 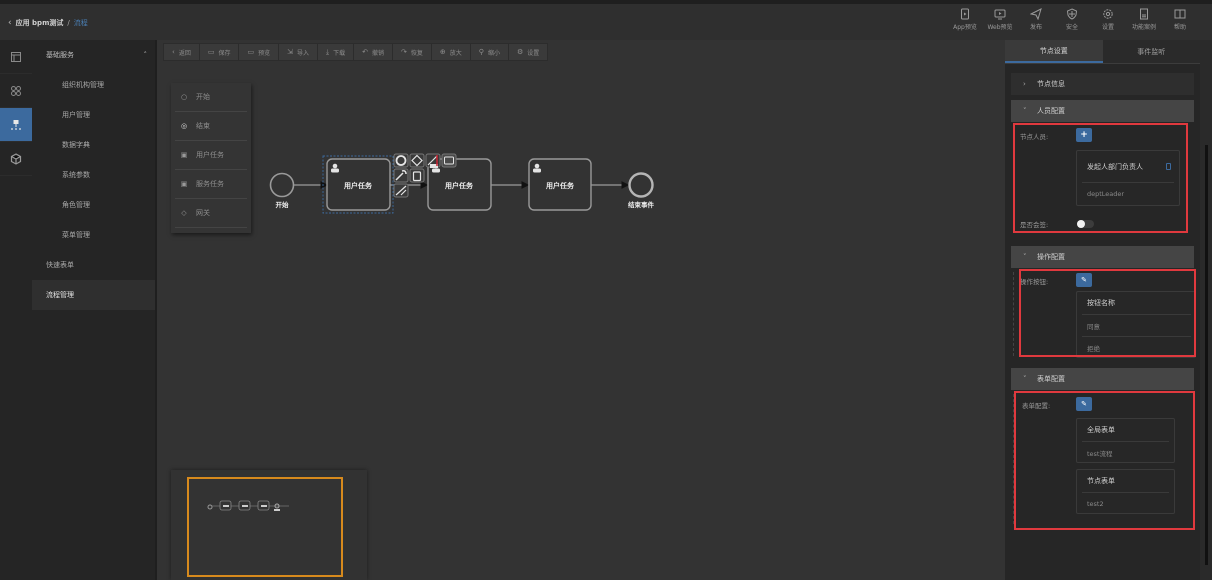 What do you see at coordinates (374, 52) in the screenshot?
I see `undo-button: ↶ 撤销` at bounding box center [374, 52].